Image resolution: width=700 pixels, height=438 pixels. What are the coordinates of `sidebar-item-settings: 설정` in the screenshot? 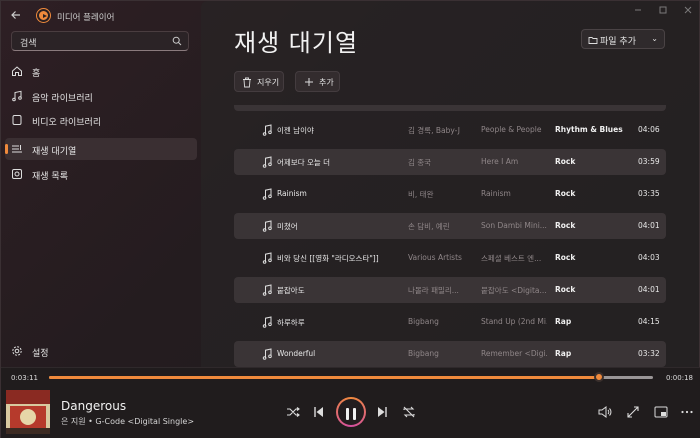 It's located at (101, 351).